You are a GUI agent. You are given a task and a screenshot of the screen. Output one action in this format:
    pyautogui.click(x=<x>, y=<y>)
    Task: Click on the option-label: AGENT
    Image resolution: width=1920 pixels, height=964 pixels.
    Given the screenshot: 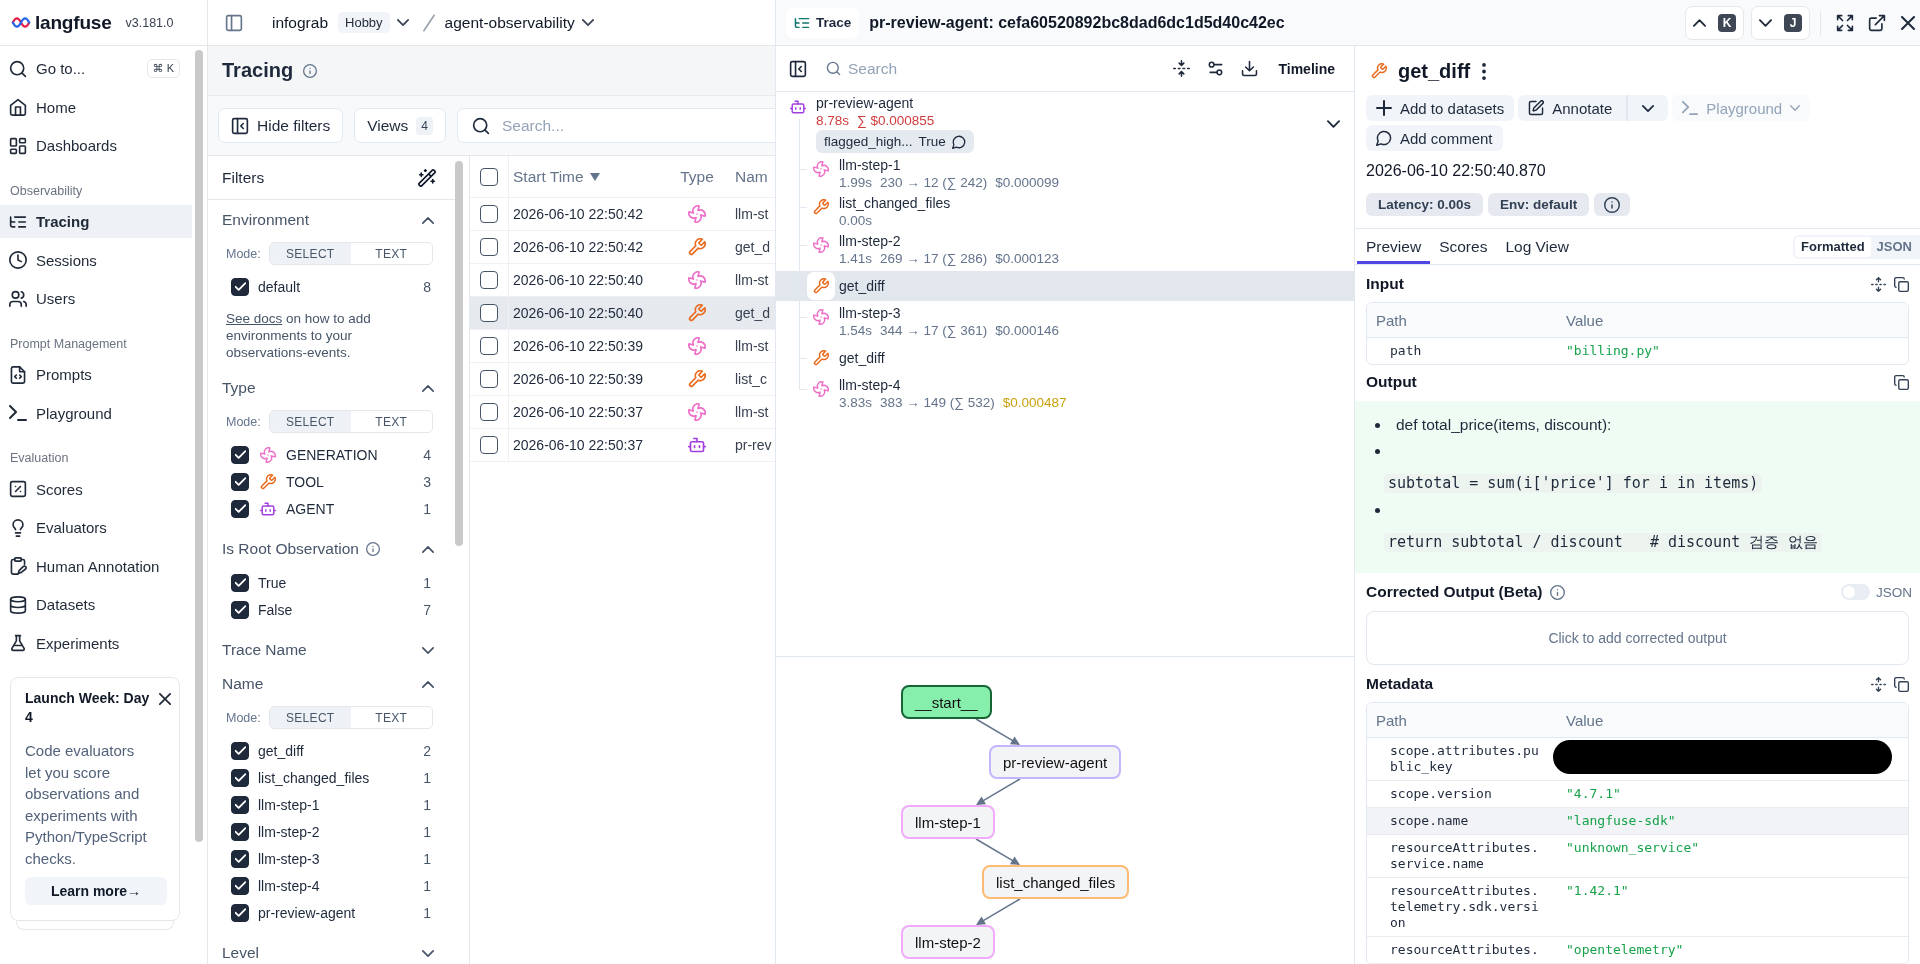 What is the action you would take?
    pyautogui.click(x=310, y=508)
    